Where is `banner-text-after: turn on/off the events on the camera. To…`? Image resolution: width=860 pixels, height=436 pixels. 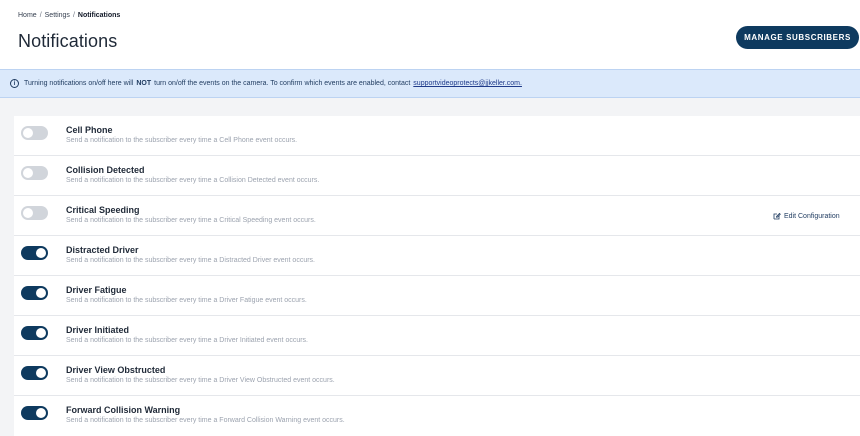
banner-text-after: turn on/off the events on the camera. To… is located at coordinates (282, 83).